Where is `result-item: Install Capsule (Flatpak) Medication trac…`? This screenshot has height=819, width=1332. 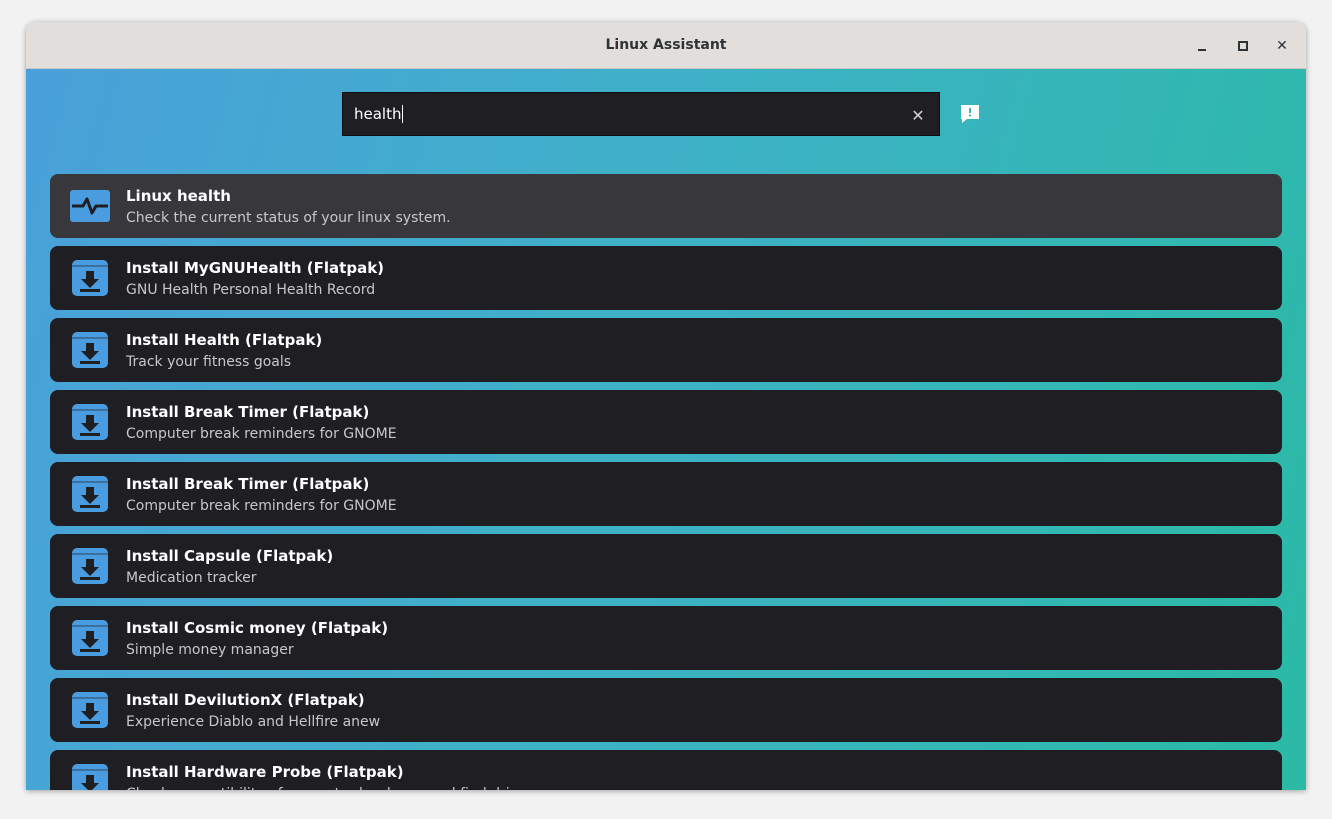
result-item: Install Capsule (Flatpak) Medication trac… is located at coordinates (666, 566).